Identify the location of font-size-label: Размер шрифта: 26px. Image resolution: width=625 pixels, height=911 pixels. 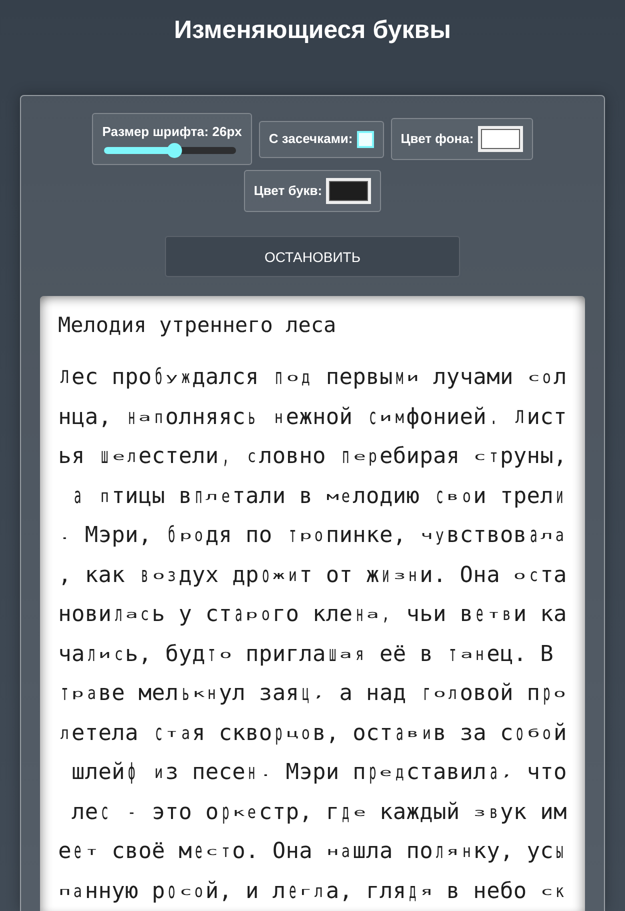
(172, 132).